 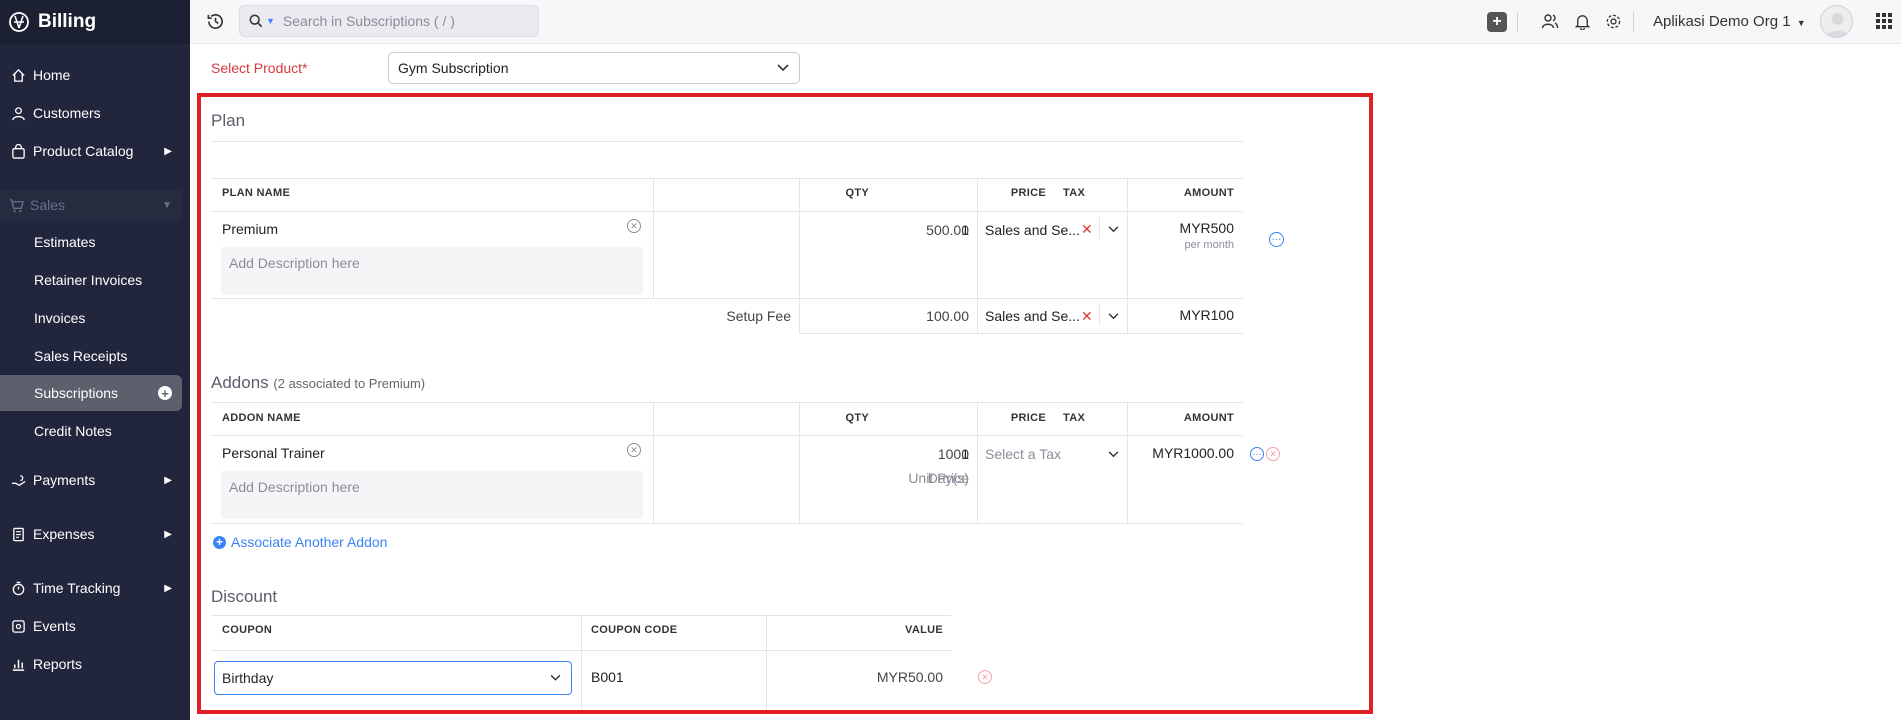 What do you see at coordinates (432, 271) in the screenshot?
I see `plan-description-input: Add Description here` at bounding box center [432, 271].